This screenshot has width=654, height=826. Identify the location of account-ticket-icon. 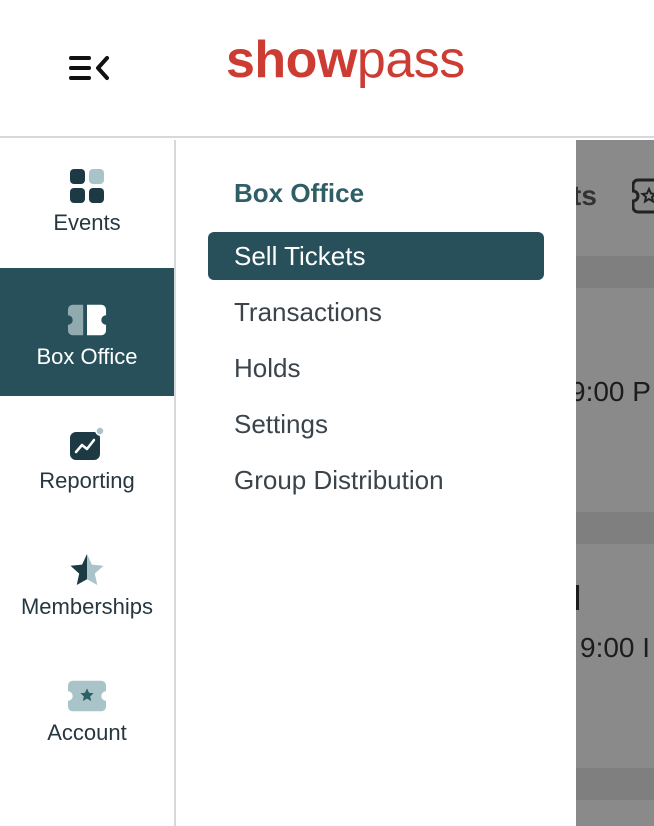
(87, 696).